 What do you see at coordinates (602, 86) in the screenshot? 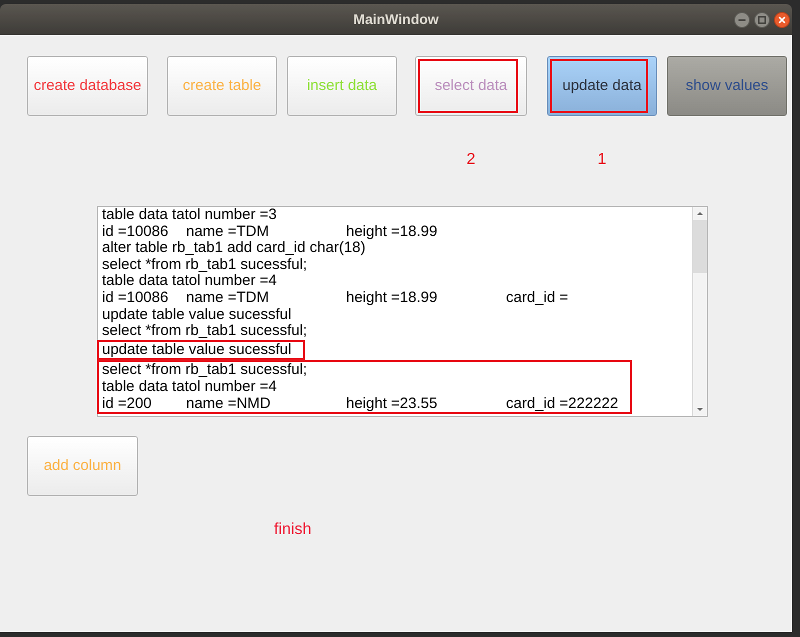
I see `toolbar-button: update data` at bounding box center [602, 86].